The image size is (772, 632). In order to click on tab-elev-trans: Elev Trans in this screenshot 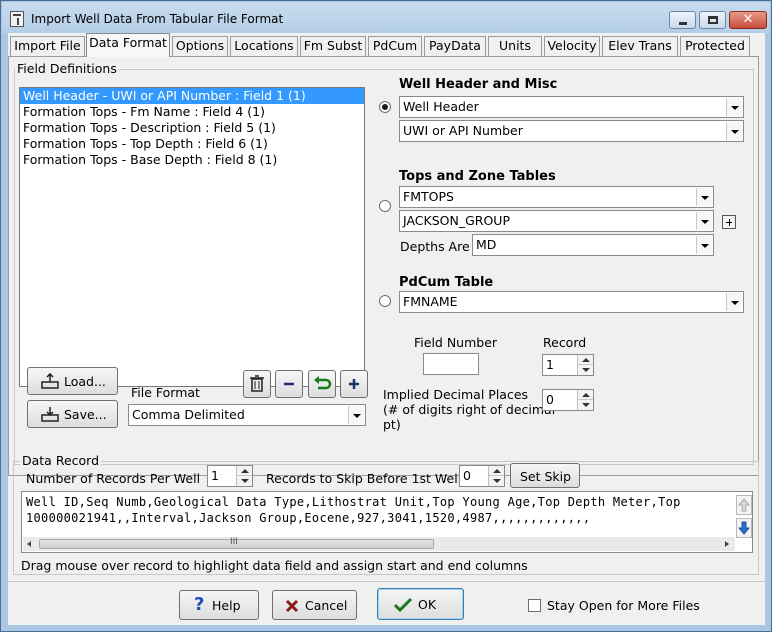, I will do `click(640, 46)`.